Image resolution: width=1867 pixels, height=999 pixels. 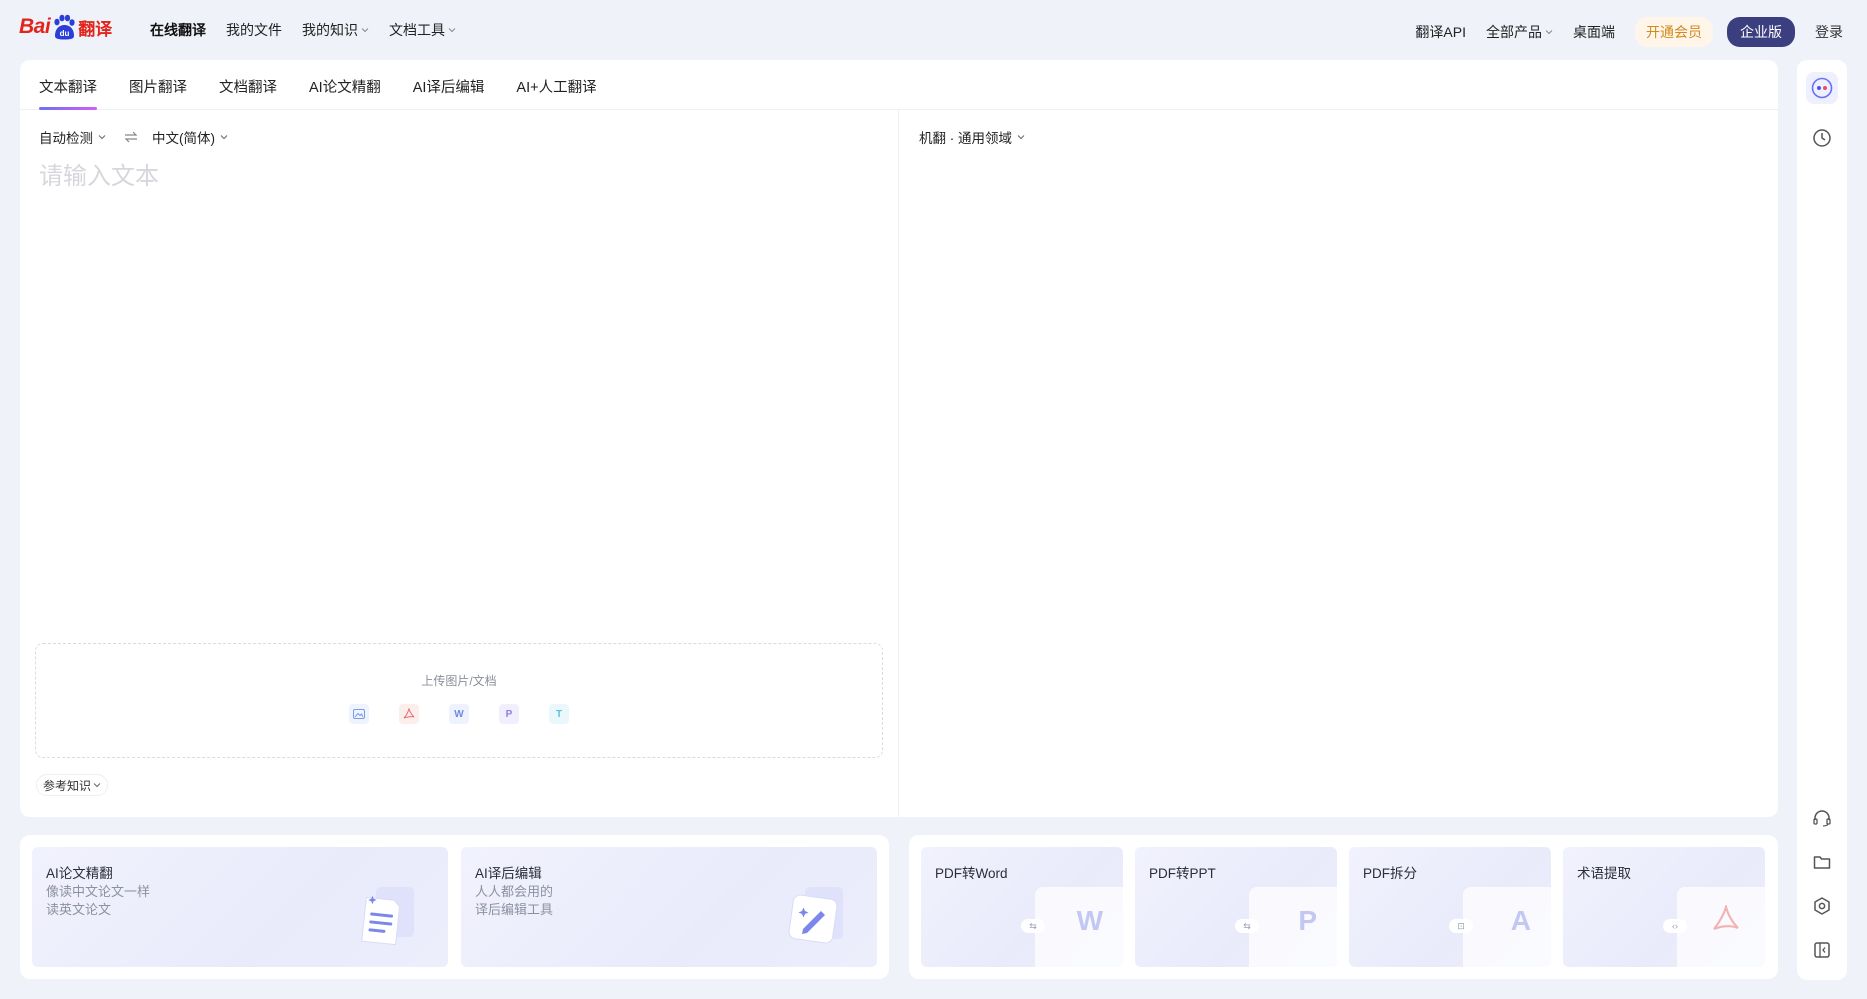 I want to click on reference-knowledge-button: 参考知识, so click(x=72, y=785).